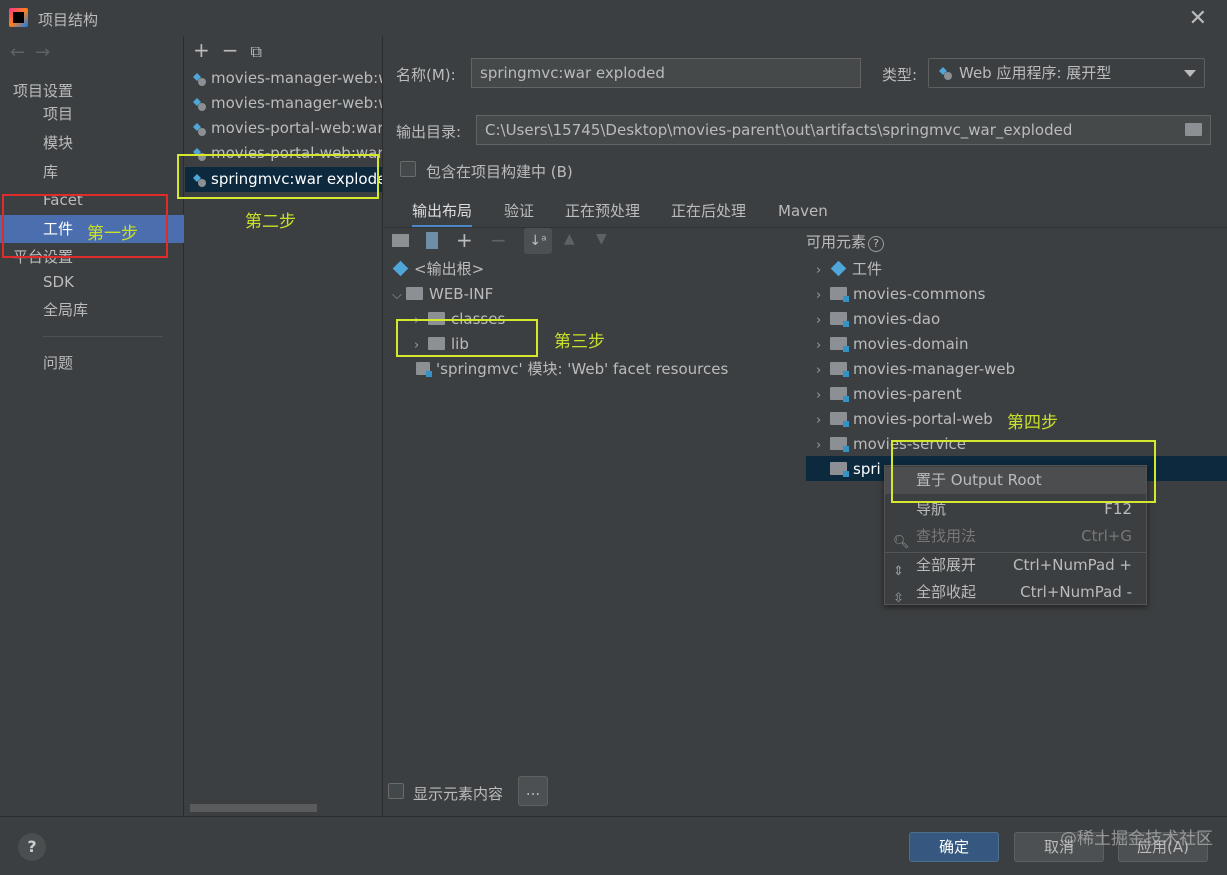 The image size is (1227, 875). I want to click on tab-pre-processing: 正在预处理, so click(602, 213).